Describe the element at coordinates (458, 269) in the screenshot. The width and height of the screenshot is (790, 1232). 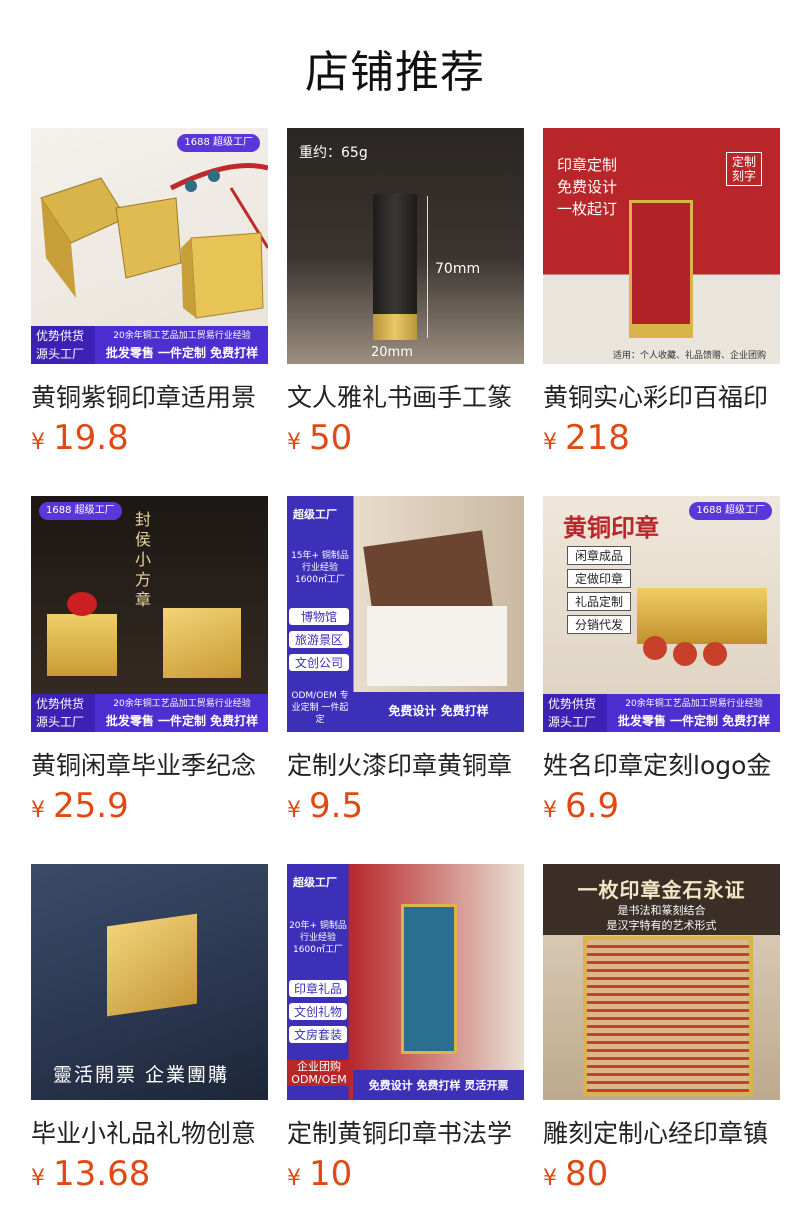
I see `height-label: 70mm` at that location.